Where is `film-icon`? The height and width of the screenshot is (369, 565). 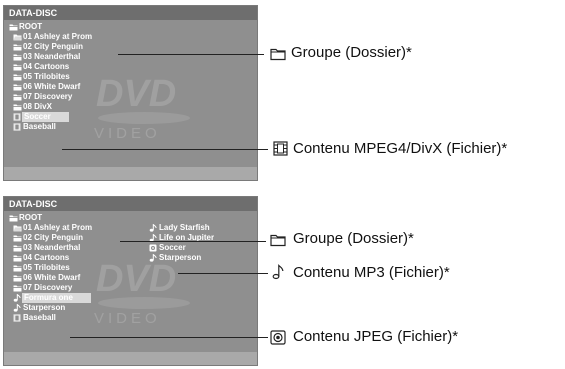
film-icon is located at coordinates (280, 148).